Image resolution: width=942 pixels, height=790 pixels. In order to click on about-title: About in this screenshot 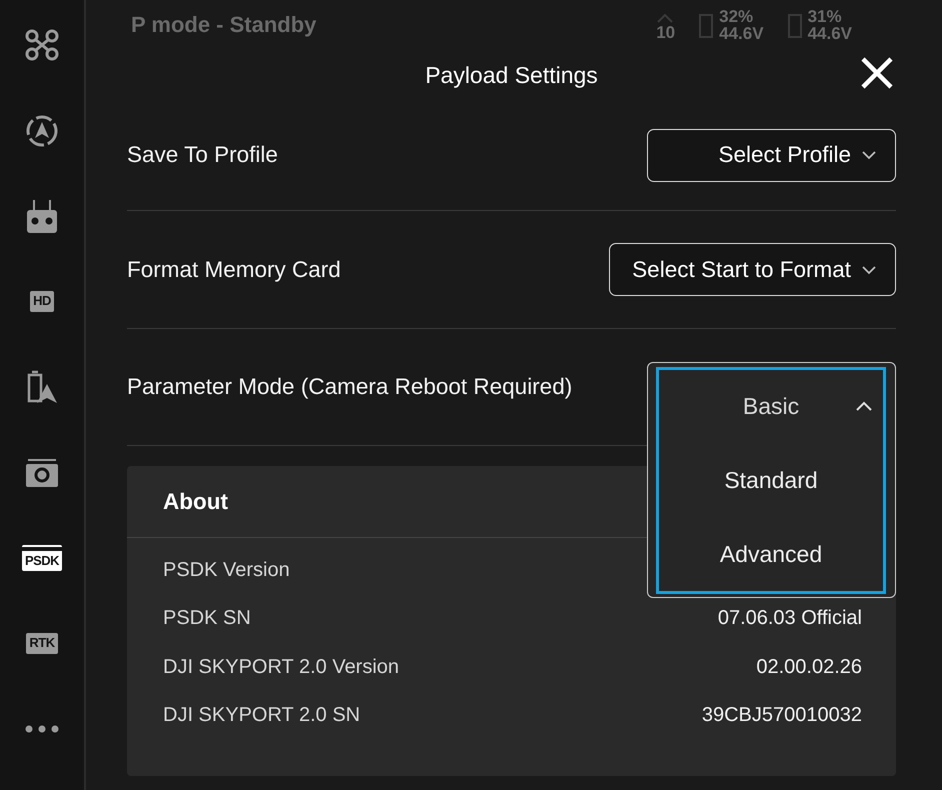, I will do `click(195, 501)`.